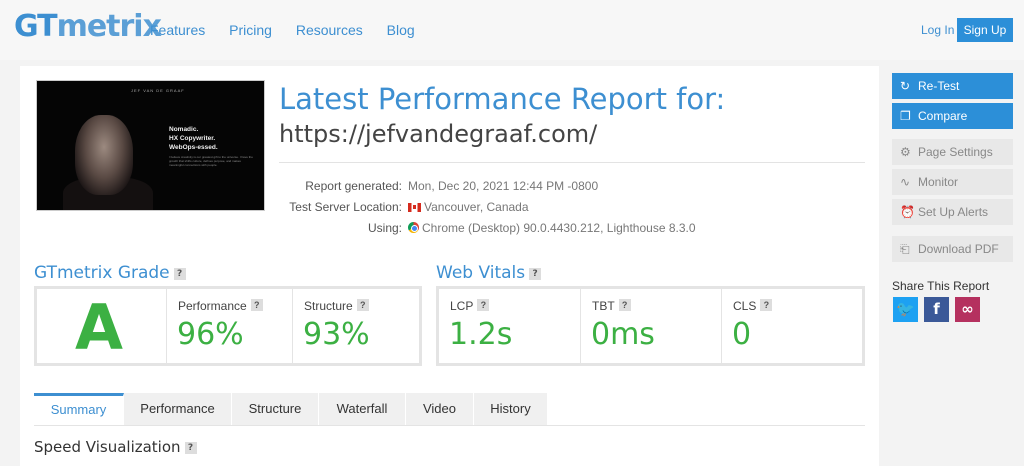 This screenshot has height=466, width=1024. What do you see at coordinates (985, 30) in the screenshot?
I see `signup-button: Sign Up` at bounding box center [985, 30].